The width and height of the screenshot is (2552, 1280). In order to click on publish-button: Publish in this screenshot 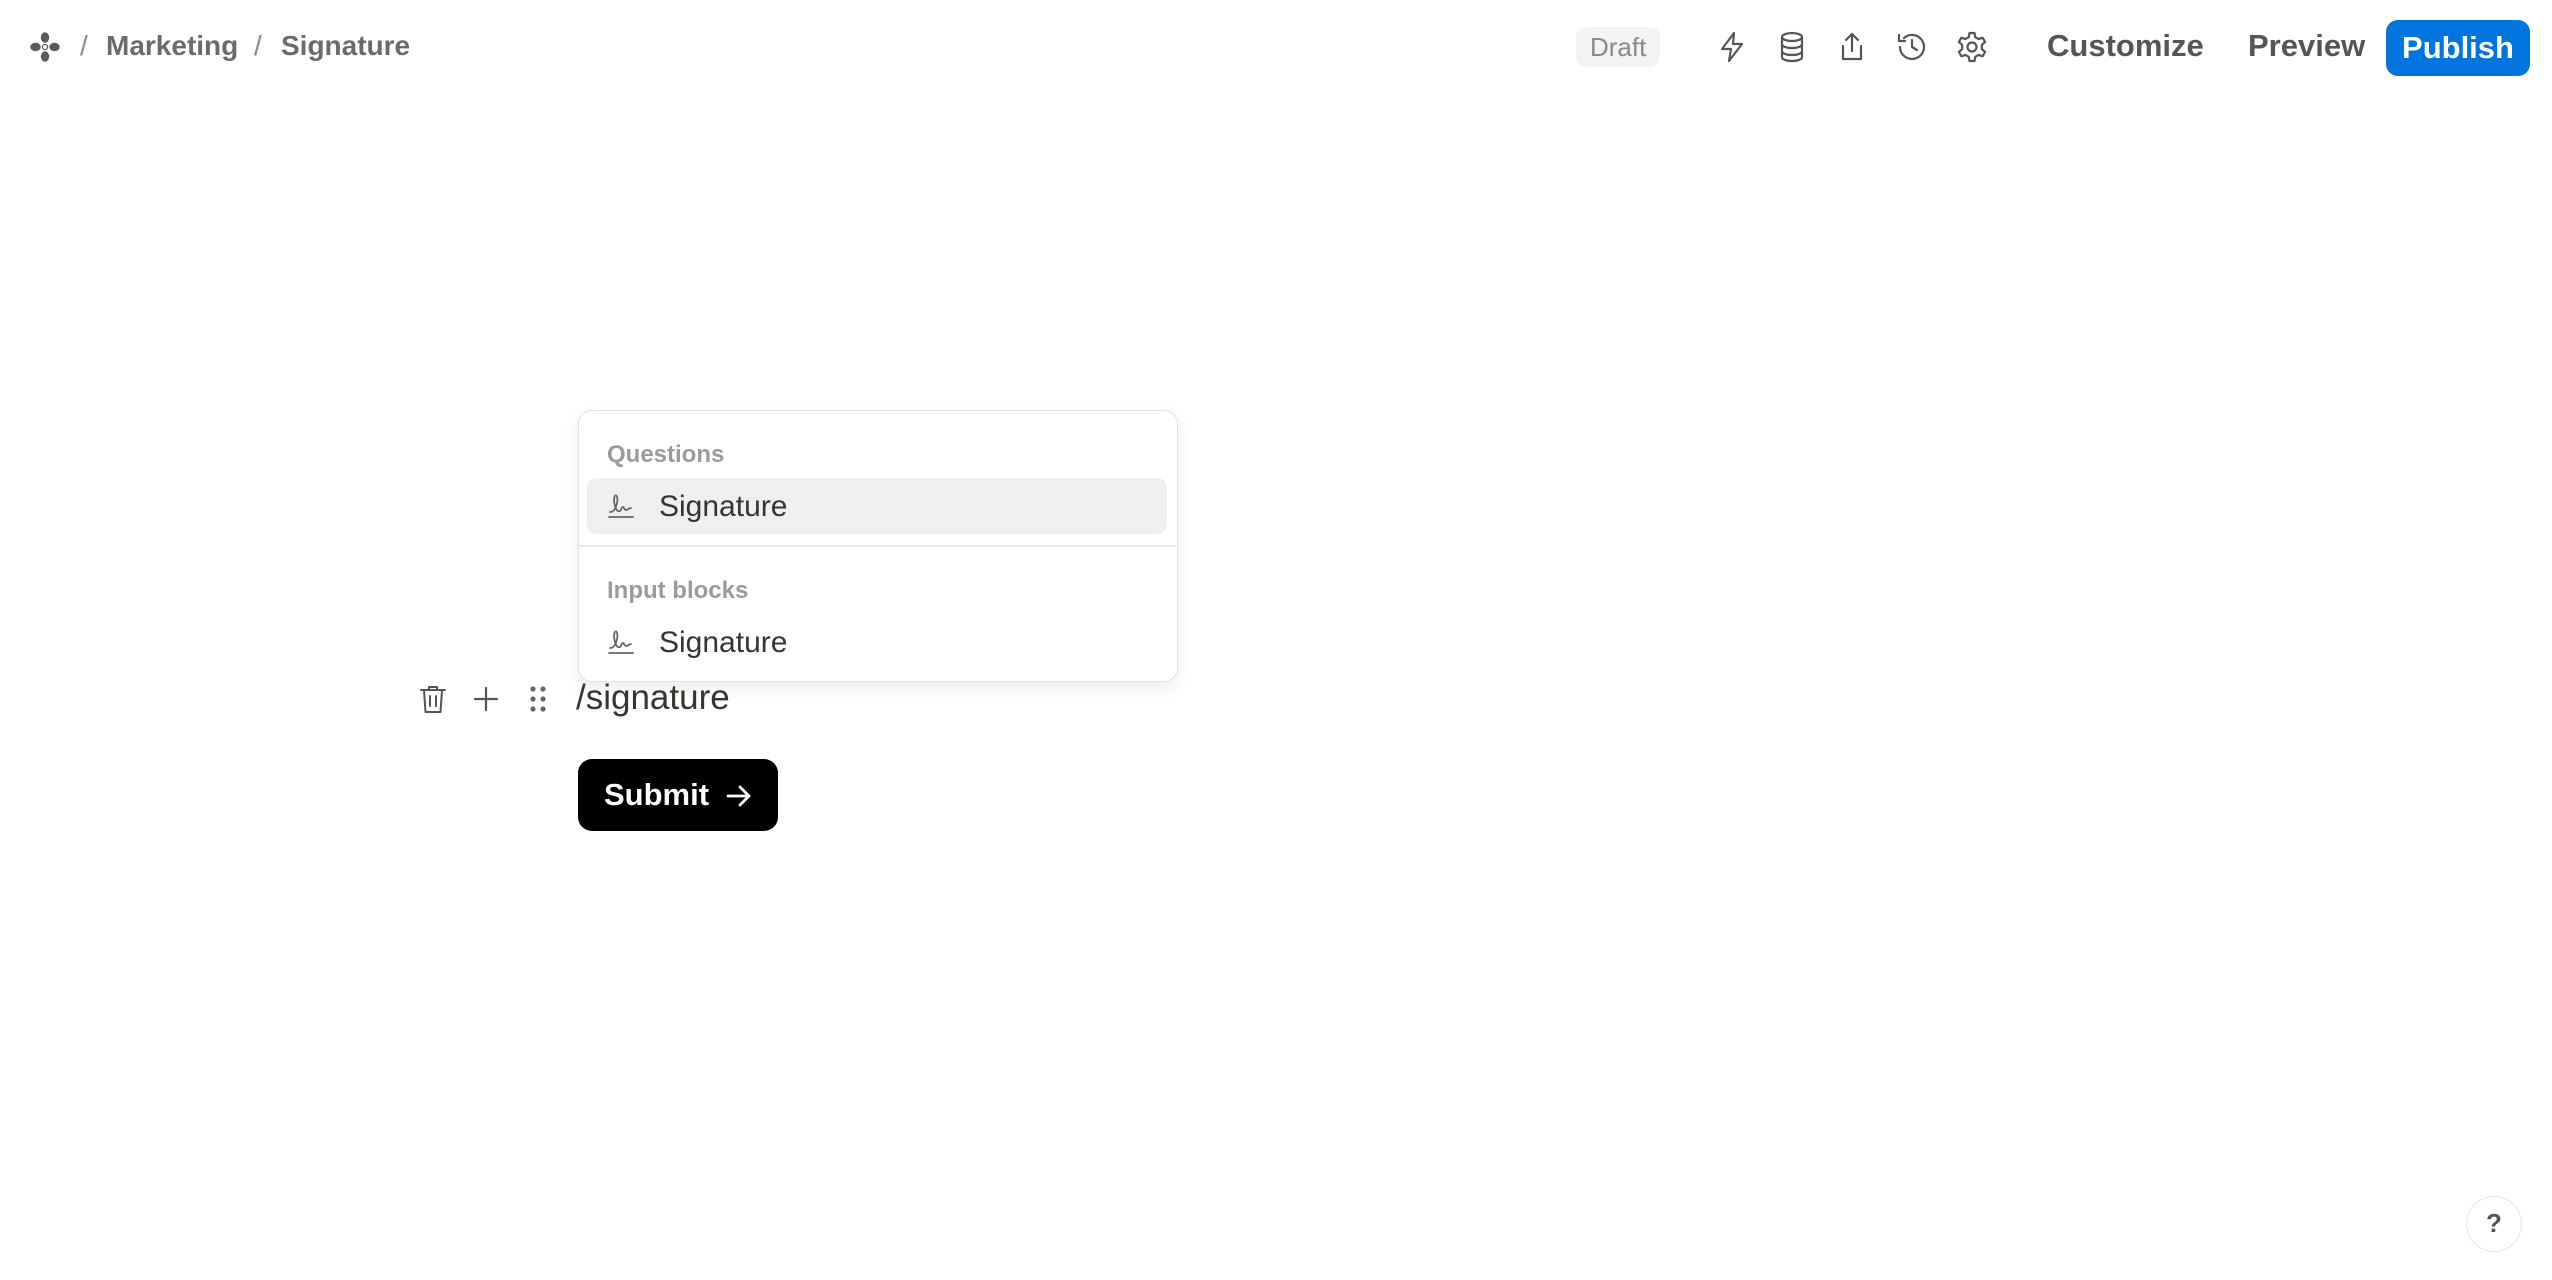, I will do `click(2458, 48)`.